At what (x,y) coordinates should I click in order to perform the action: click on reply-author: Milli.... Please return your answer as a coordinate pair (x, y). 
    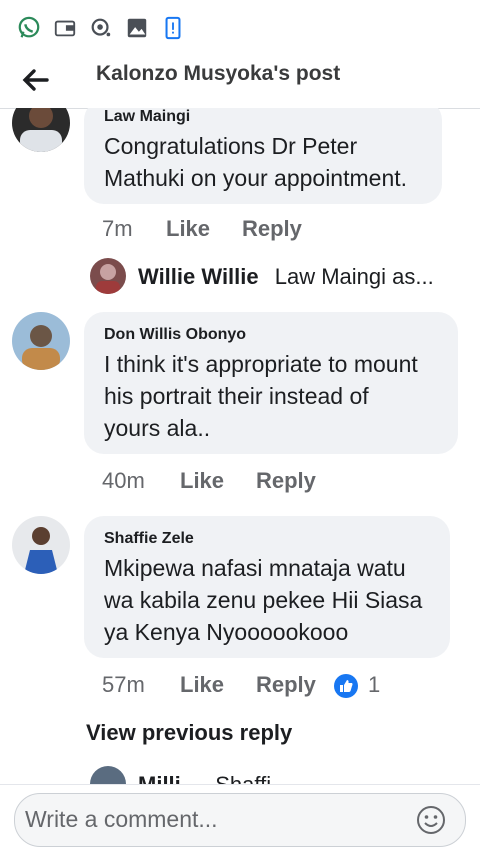
    Looking at the image, I should click on (168, 778).